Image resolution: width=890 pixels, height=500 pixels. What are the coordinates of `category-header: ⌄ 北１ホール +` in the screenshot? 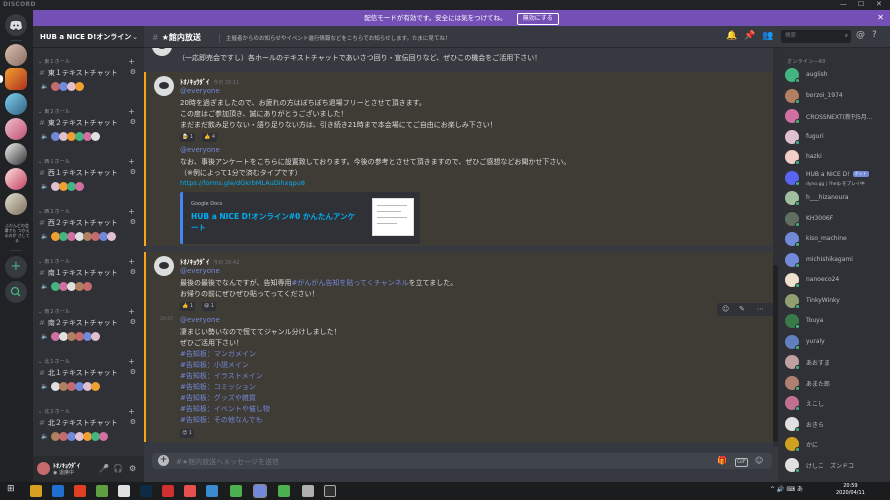 It's located at (88, 361).